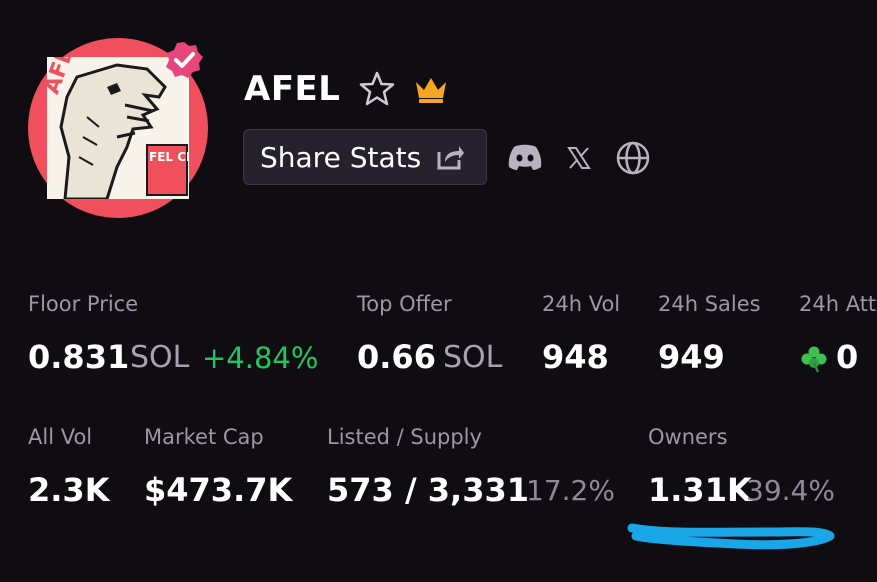  Describe the element at coordinates (60, 437) in the screenshot. I see `all-vol-label: All Vol` at that location.